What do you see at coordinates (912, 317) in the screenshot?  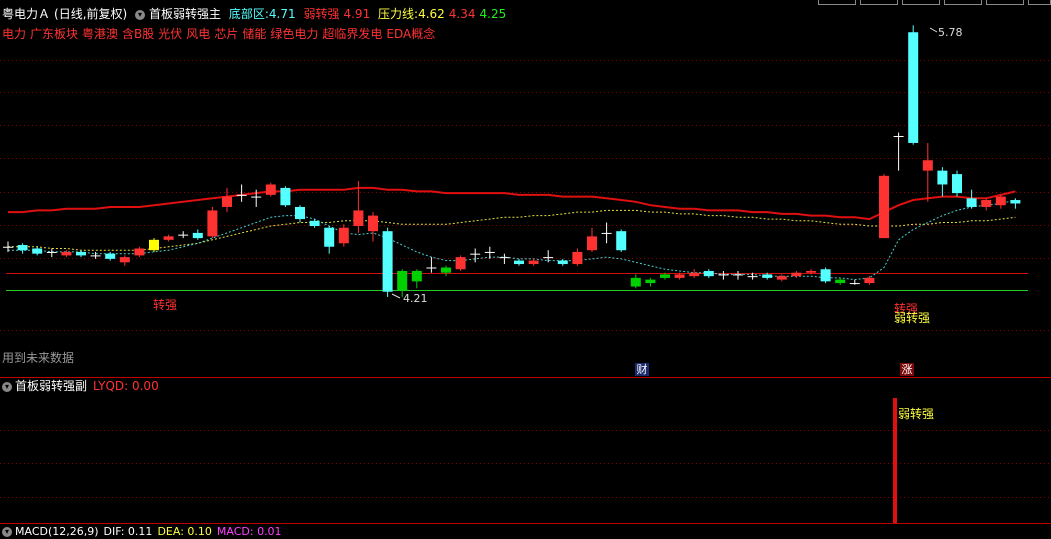 I see `signal-right-label: 弱转强` at bounding box center [912, 317].